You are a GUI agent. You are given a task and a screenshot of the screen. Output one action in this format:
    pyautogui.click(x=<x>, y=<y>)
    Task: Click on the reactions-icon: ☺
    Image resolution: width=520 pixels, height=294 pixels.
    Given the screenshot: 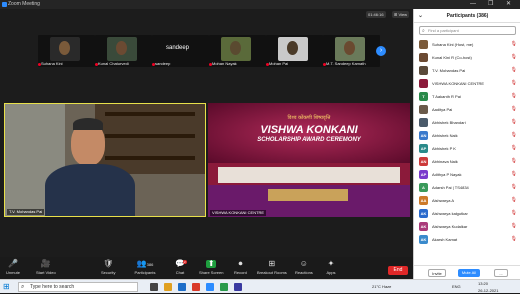 What is the action you would take?
    pyautogui.click(x=303, y=263)
    